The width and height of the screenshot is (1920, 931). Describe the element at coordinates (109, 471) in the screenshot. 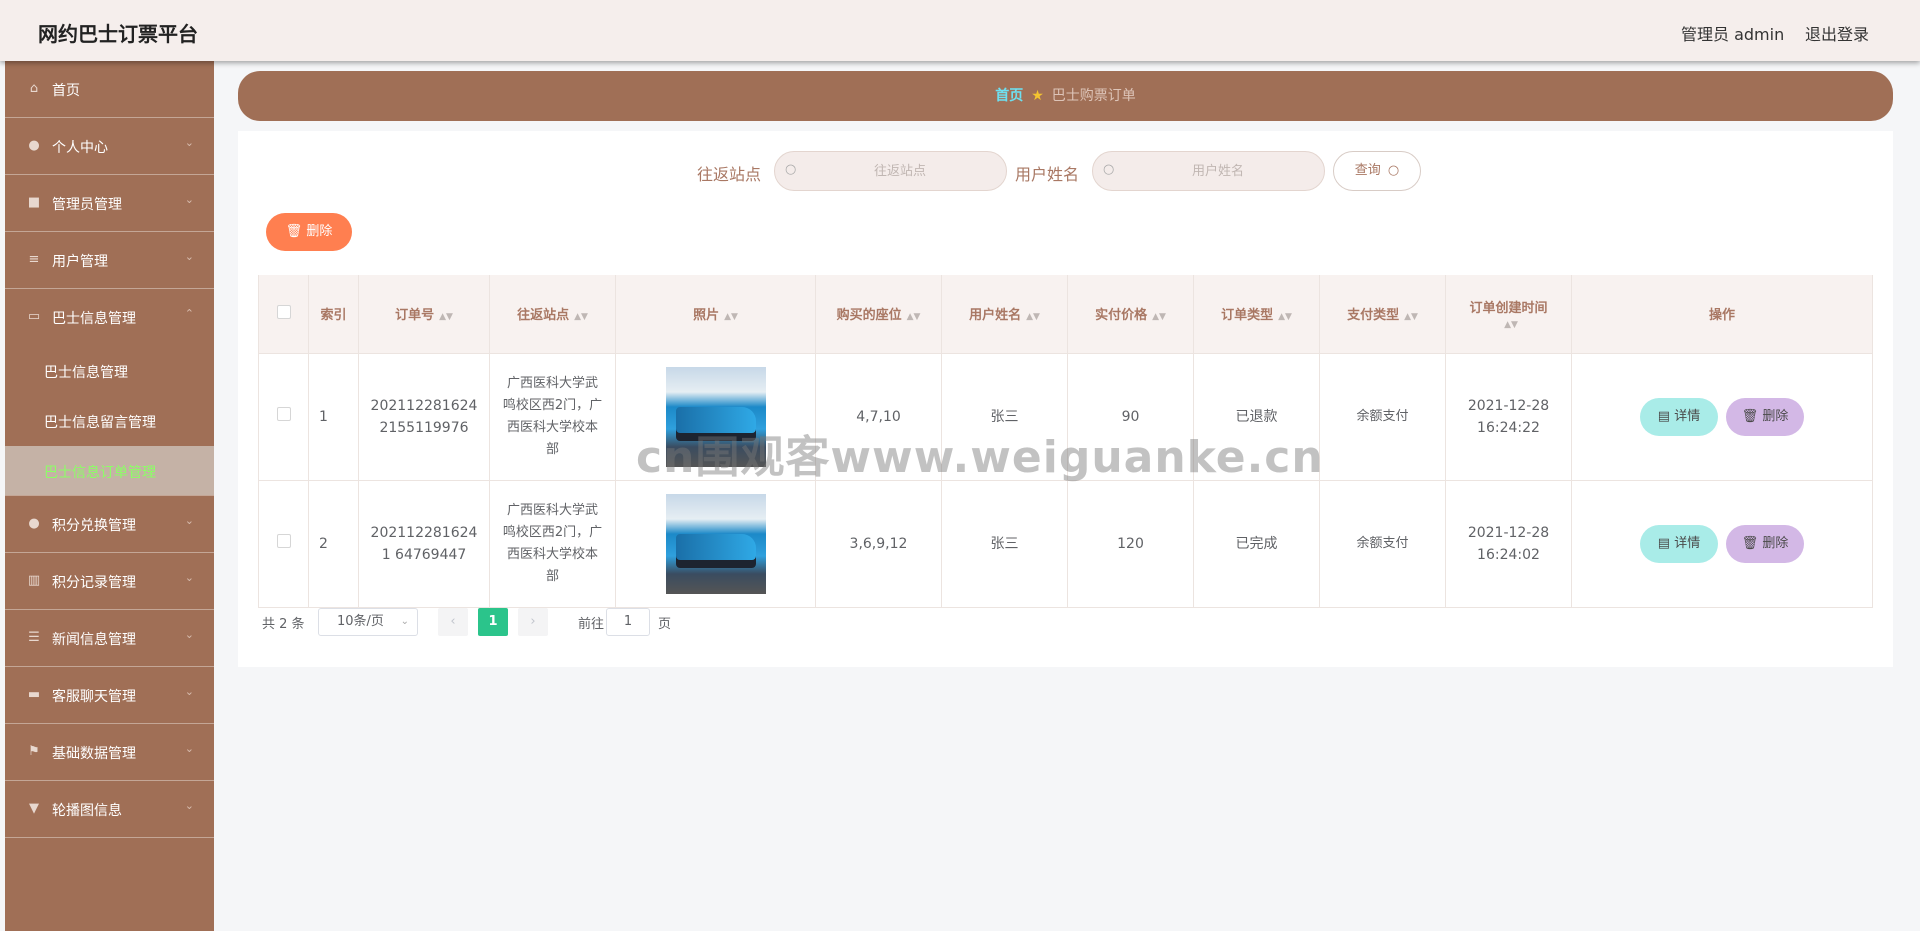

I see `sidebar-subitem-bus-order: 巴士信息订单管理` at that location.